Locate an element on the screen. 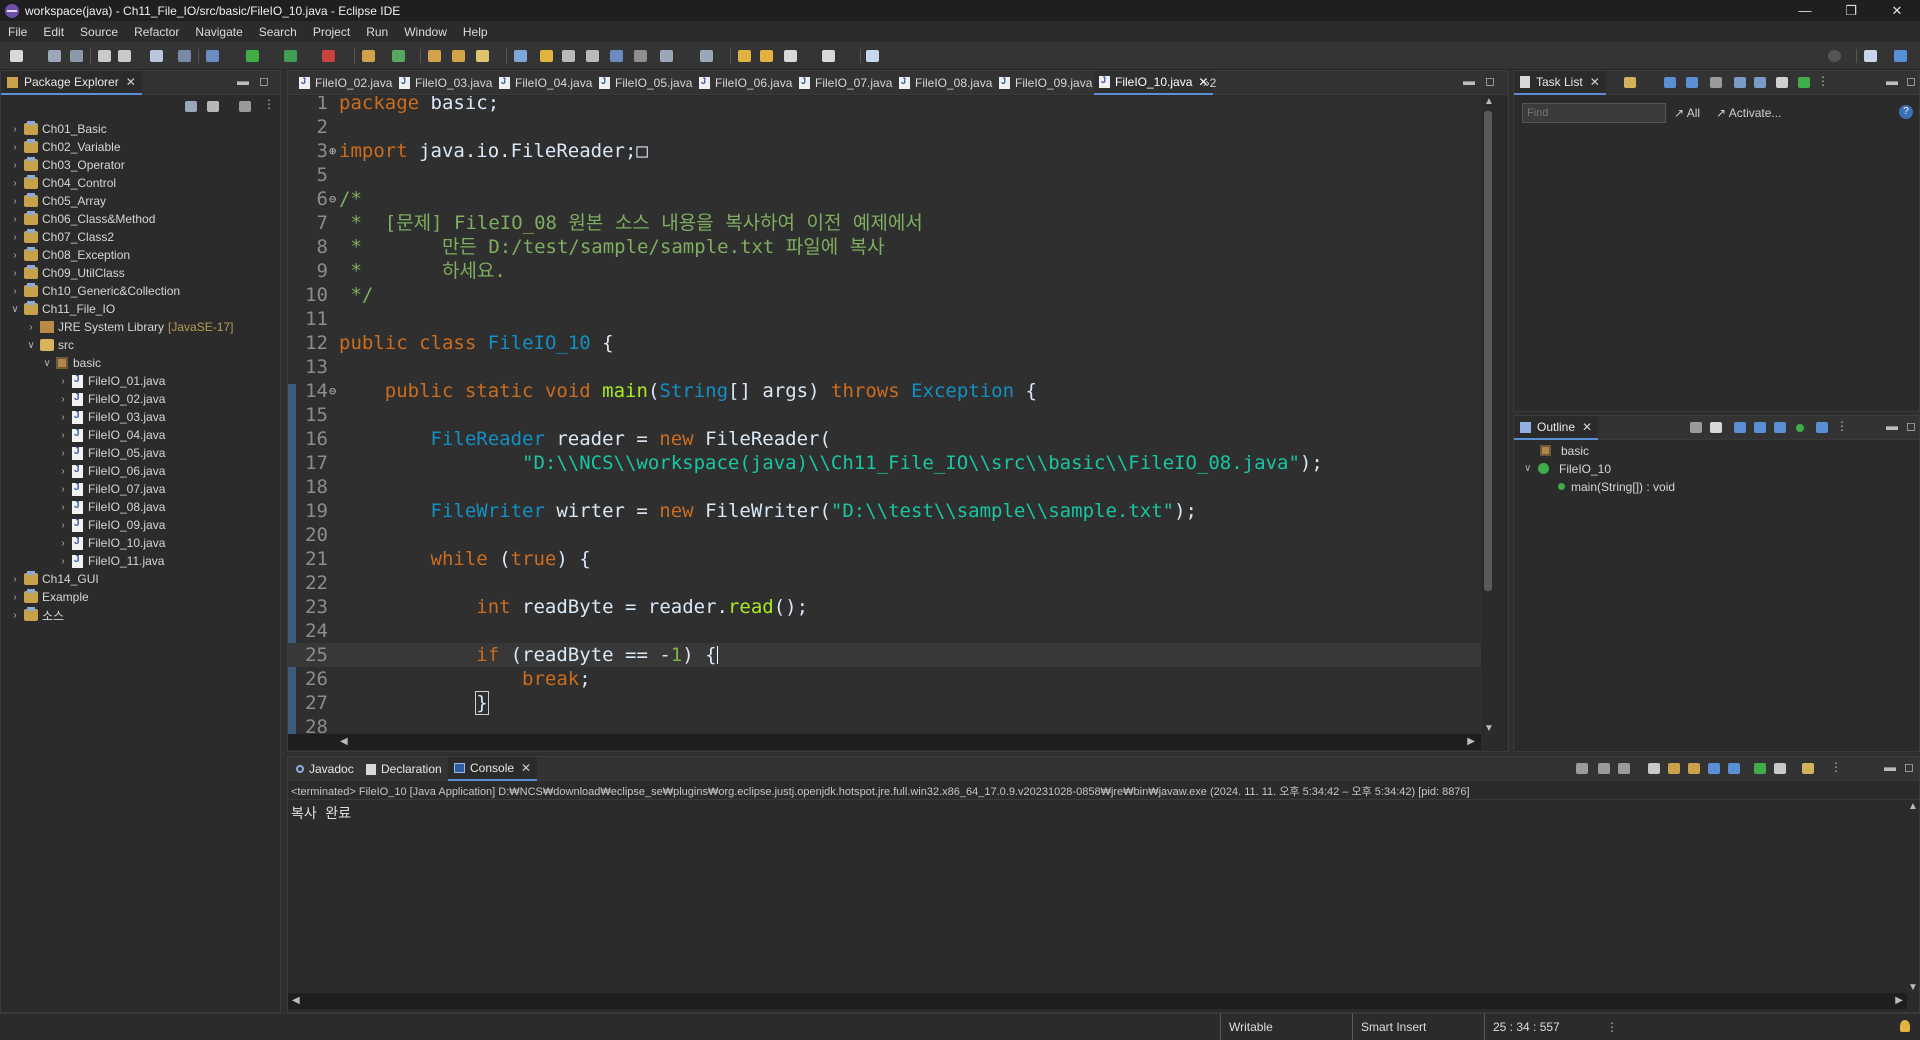 Image resolution: width=1920 pixels, height=1040 pixels. menu-refactor: Refactor is located at coordinates (160, 32).